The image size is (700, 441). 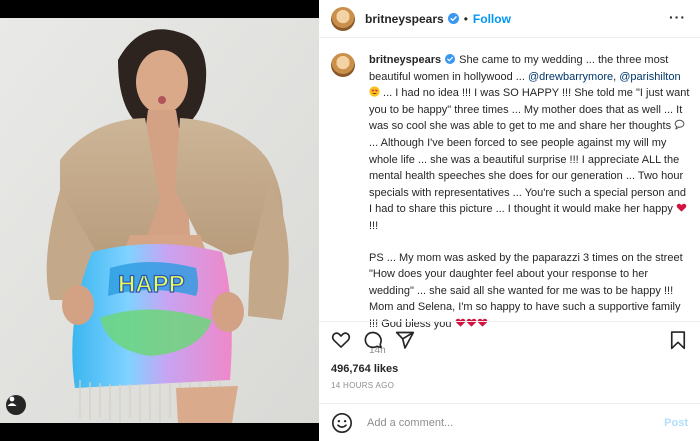 What do you see at coordinates (405, 340) in the screenshot?
I see `share-send-icon` at bounding box center [405, 340].